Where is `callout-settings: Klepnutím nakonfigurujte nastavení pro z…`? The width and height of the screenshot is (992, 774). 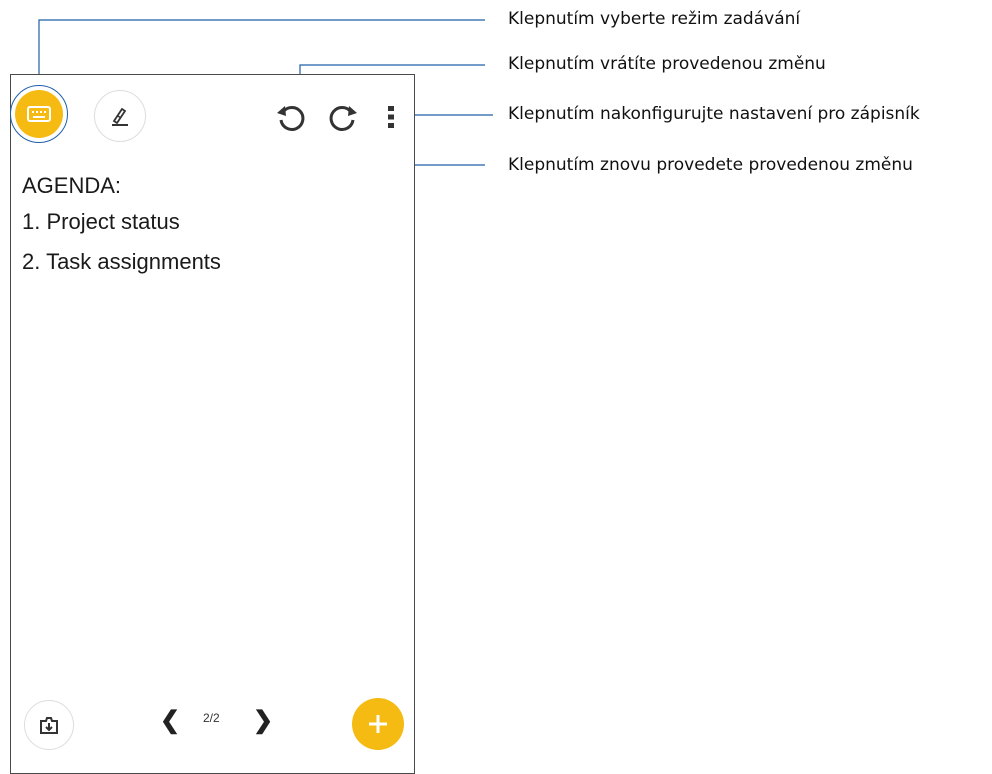
callout-settings: Klepnutím nakonfigurujte nastavení pro z… is located at coordinates (714, 114).